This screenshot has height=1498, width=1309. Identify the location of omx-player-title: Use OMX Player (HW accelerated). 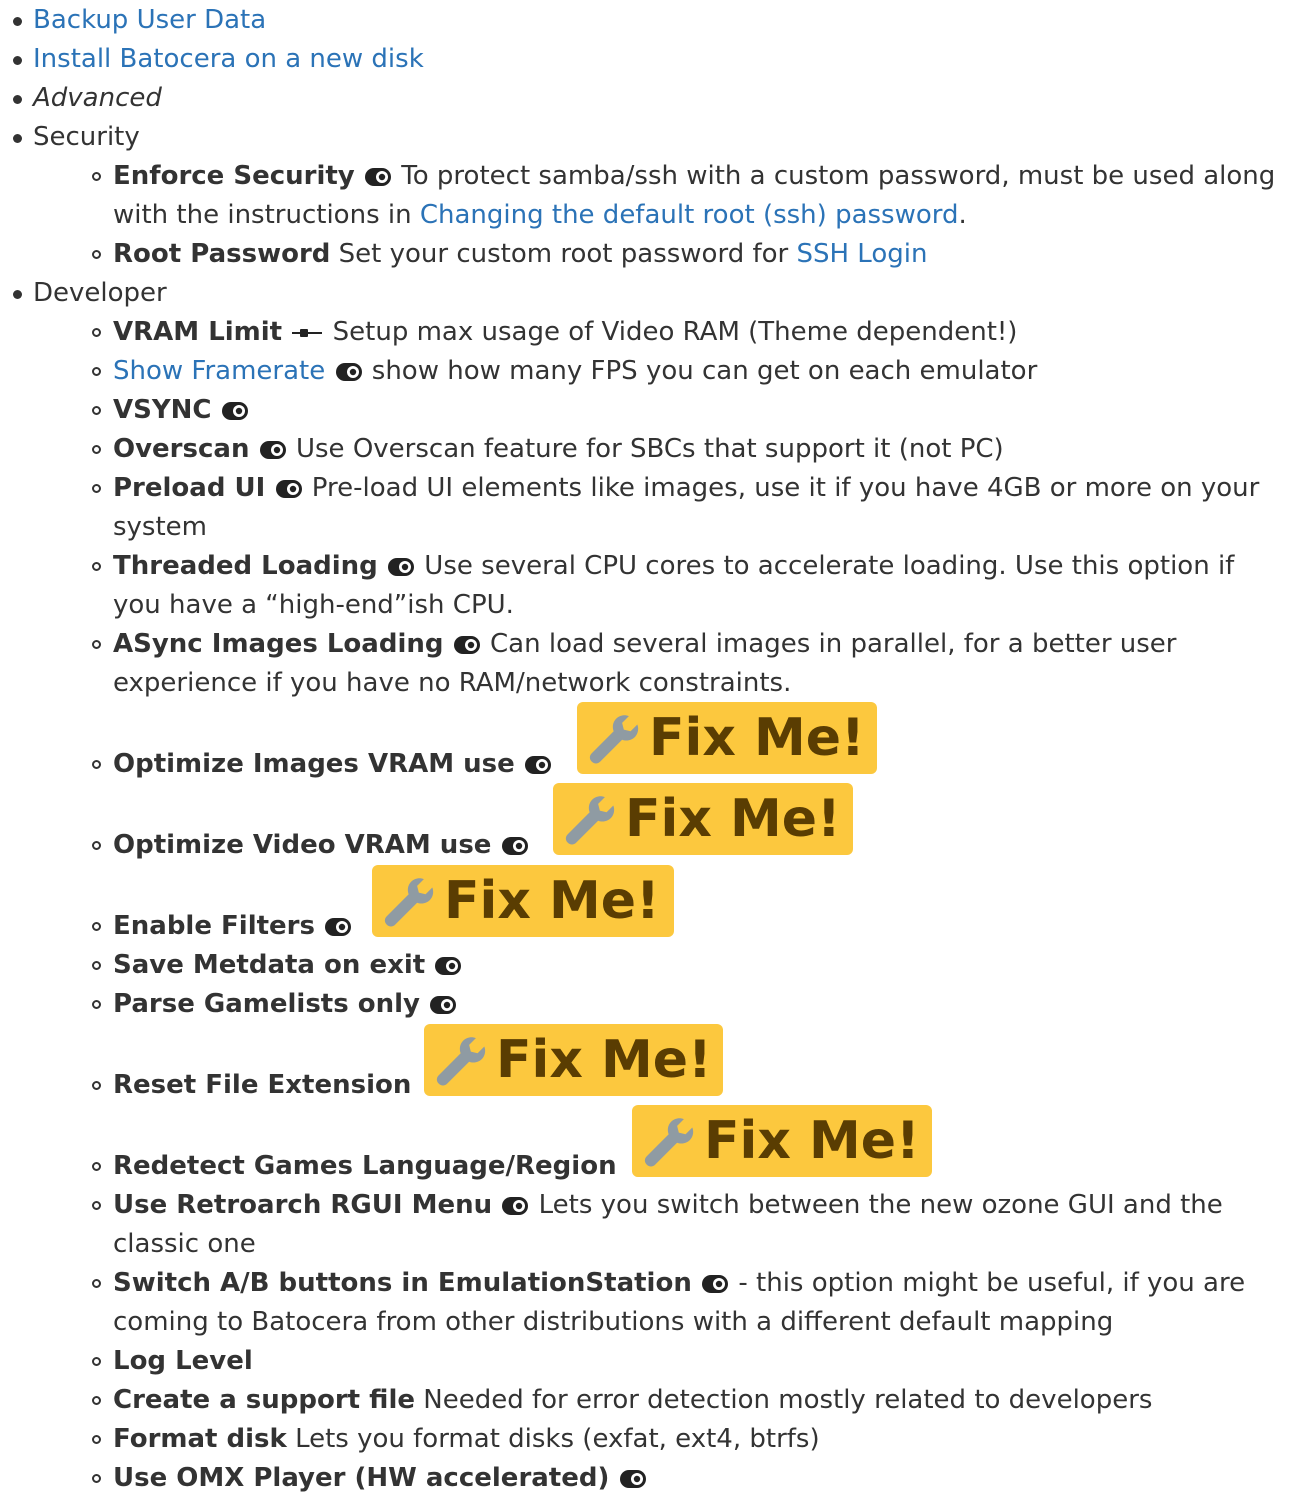
(361, 1478).